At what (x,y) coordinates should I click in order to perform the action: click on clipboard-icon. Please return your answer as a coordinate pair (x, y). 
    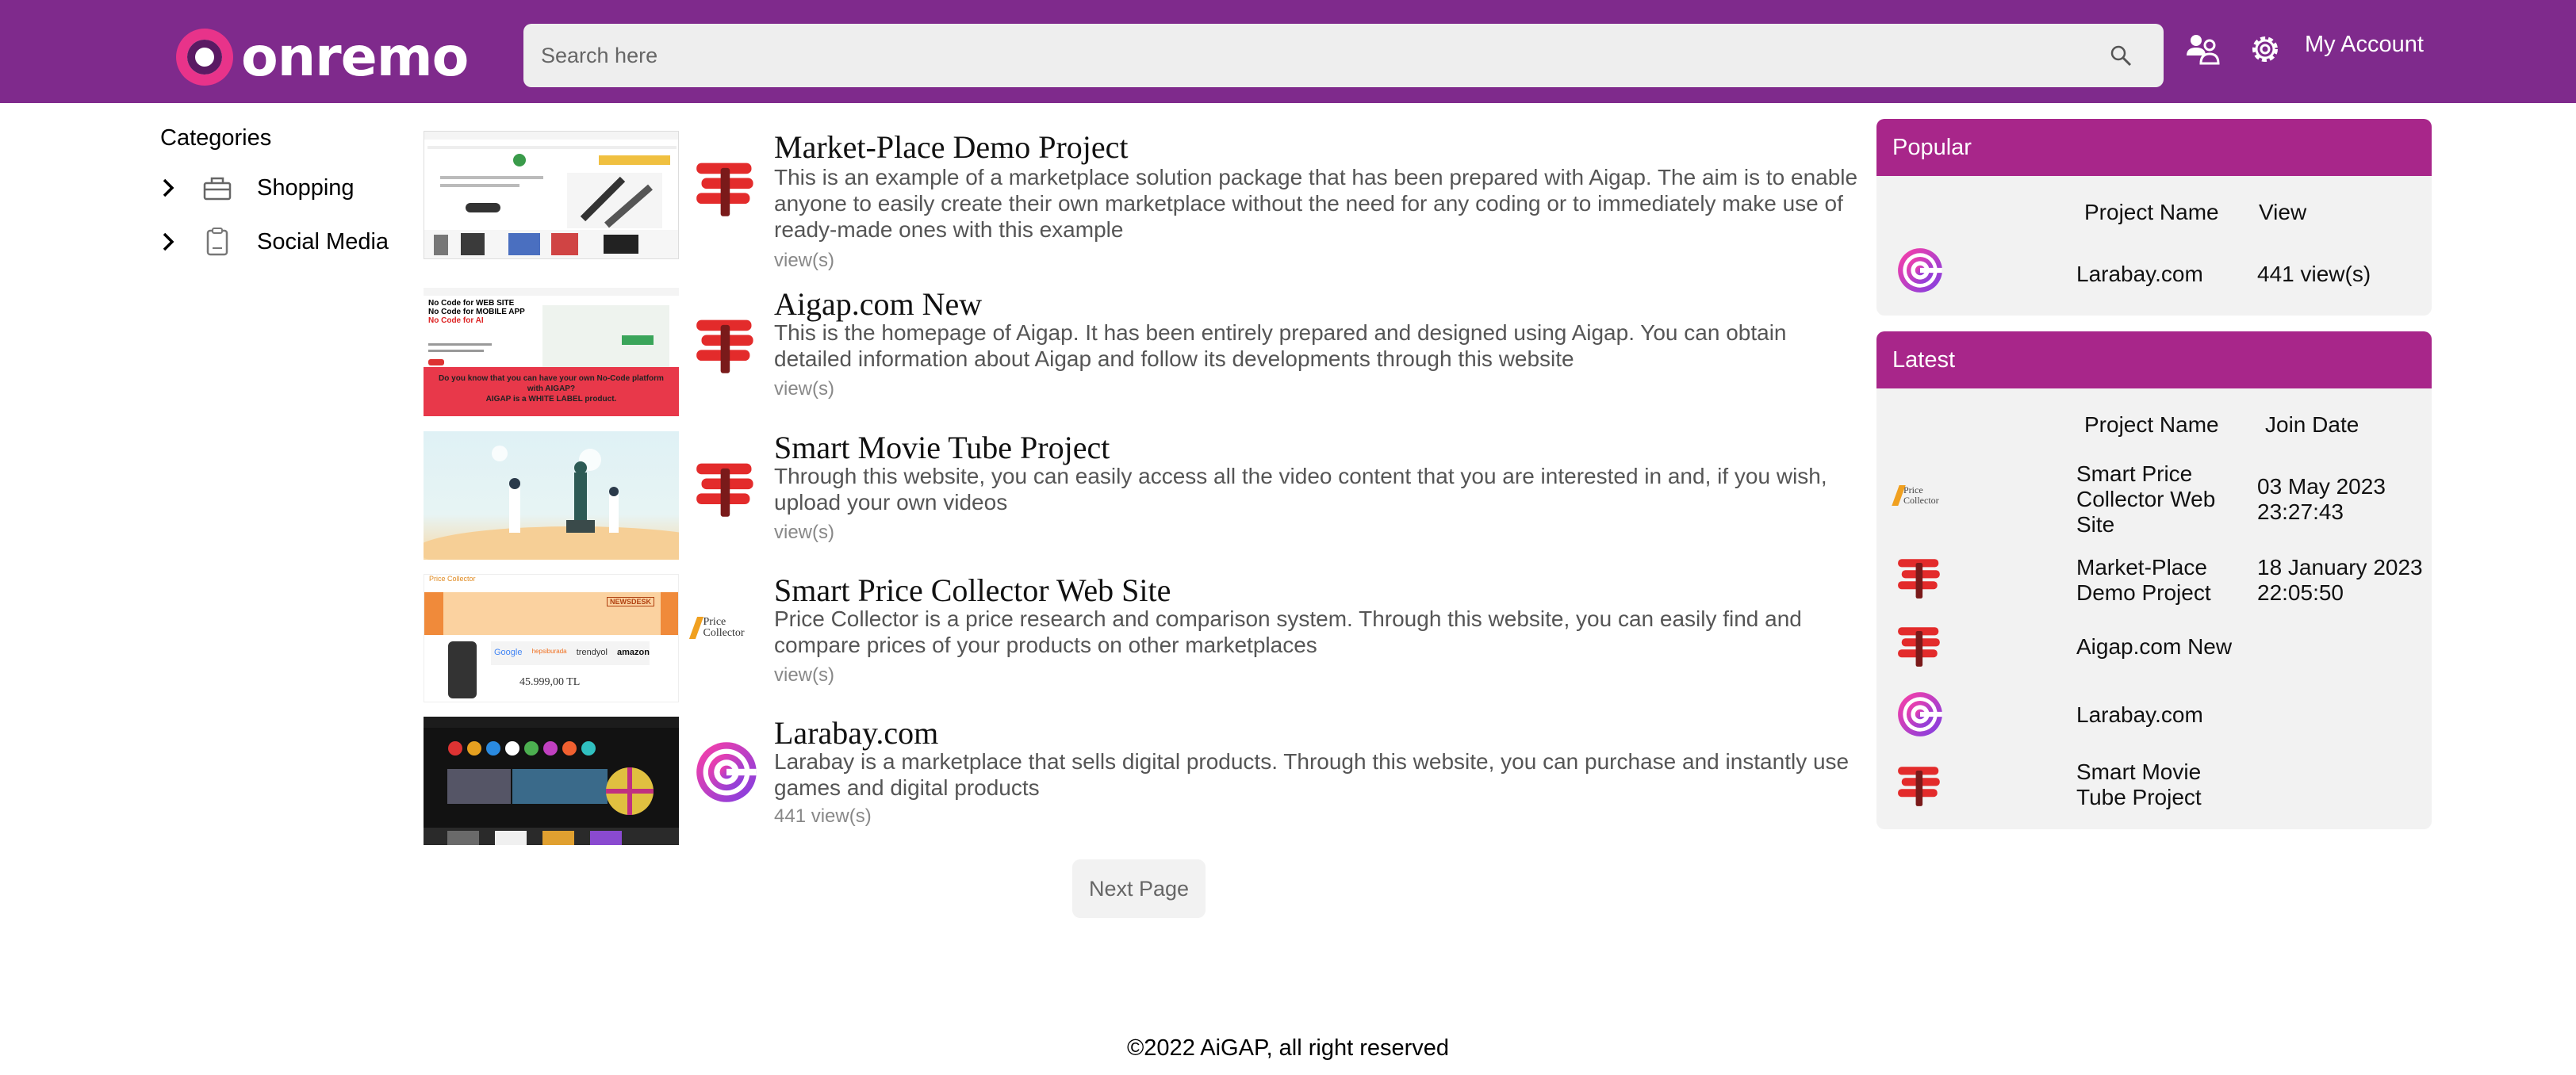
    Looking at the image, I should click on (217, 242).